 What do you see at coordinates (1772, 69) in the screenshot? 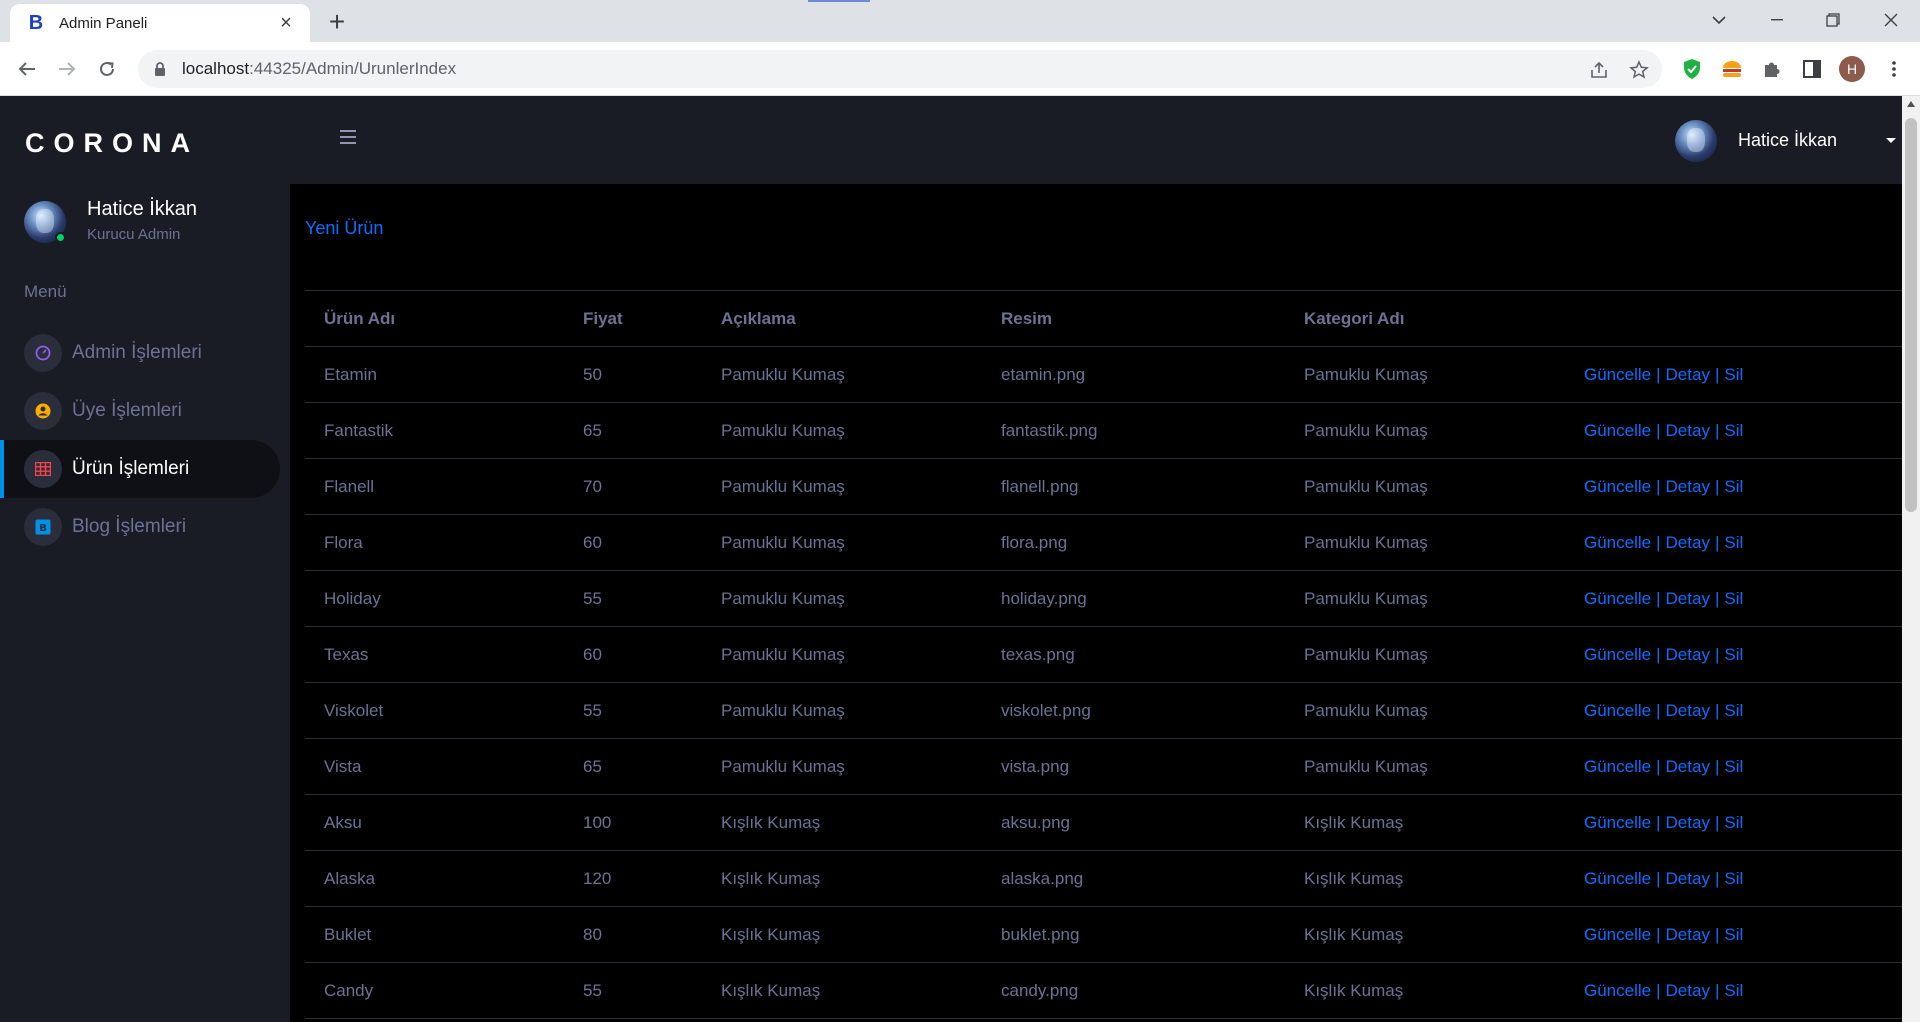
I see `extensions-puzzle-icon` at bounding box center [1772, 69].